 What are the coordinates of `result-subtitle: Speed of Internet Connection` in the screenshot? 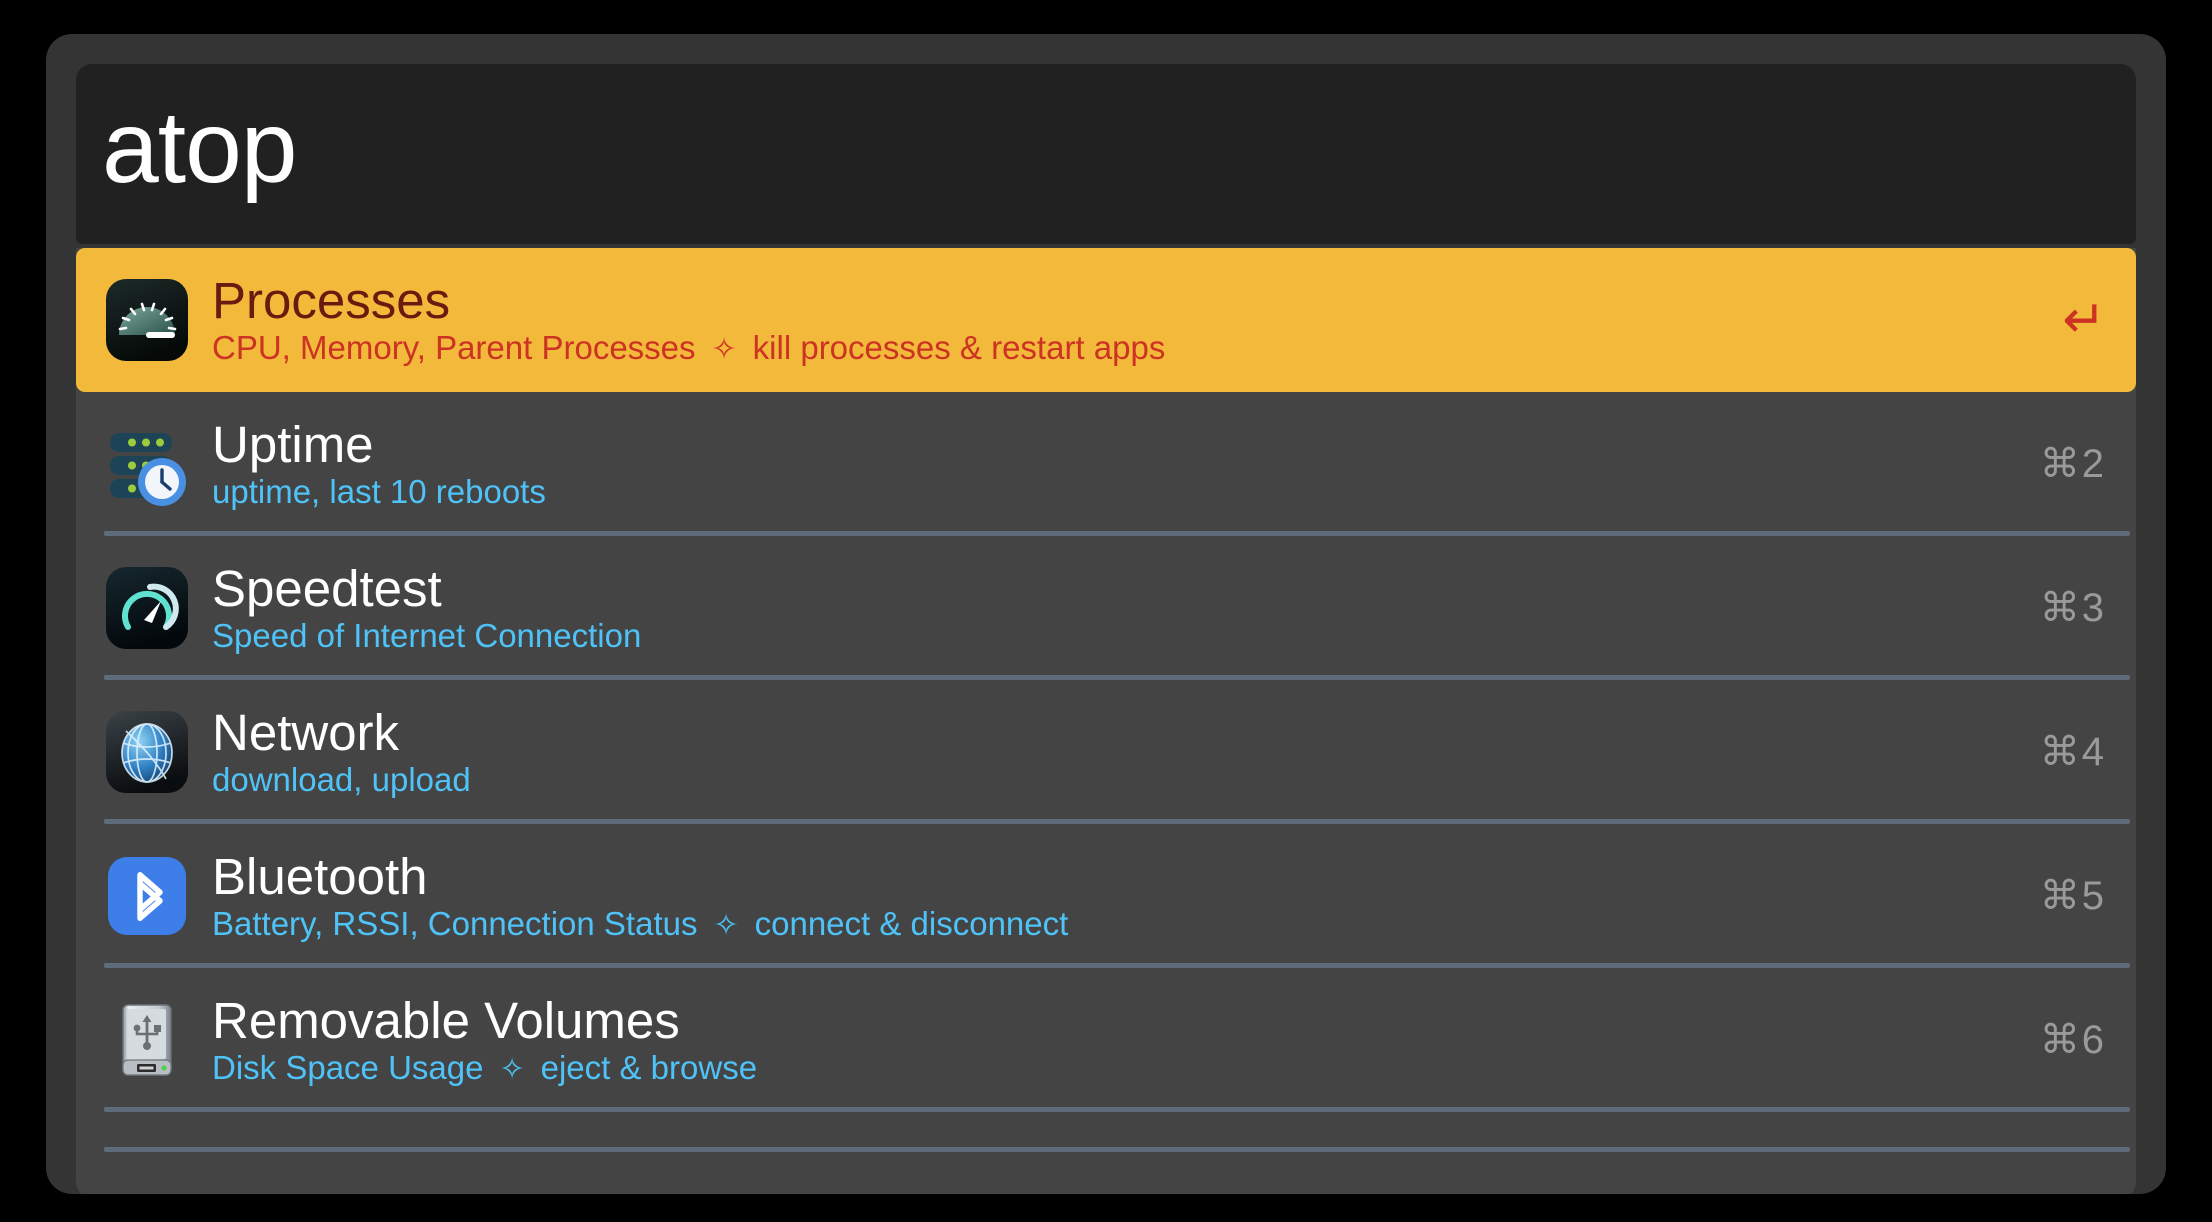 It's located at (1114, 636).